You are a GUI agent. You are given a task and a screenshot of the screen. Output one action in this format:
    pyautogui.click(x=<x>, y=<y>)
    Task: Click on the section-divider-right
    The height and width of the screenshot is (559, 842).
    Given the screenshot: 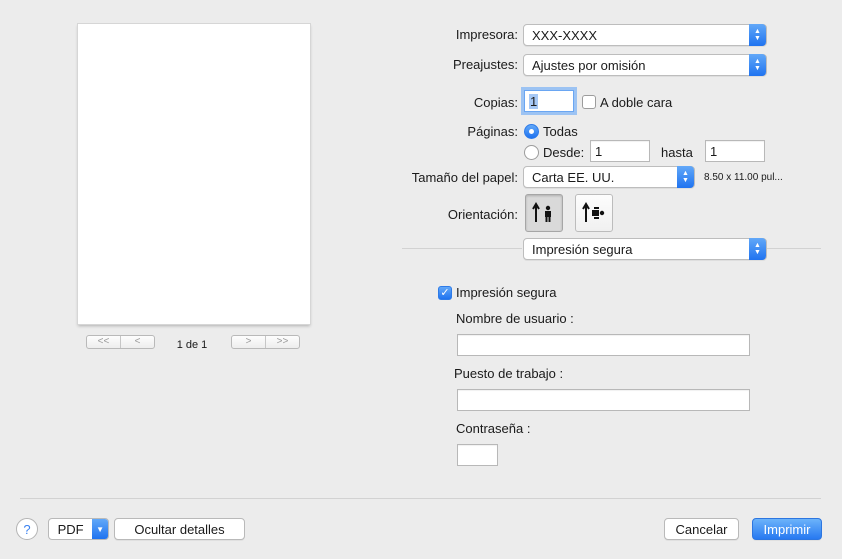 What is the action you would take?
    pyautogui.click(x=794, y=248)
    